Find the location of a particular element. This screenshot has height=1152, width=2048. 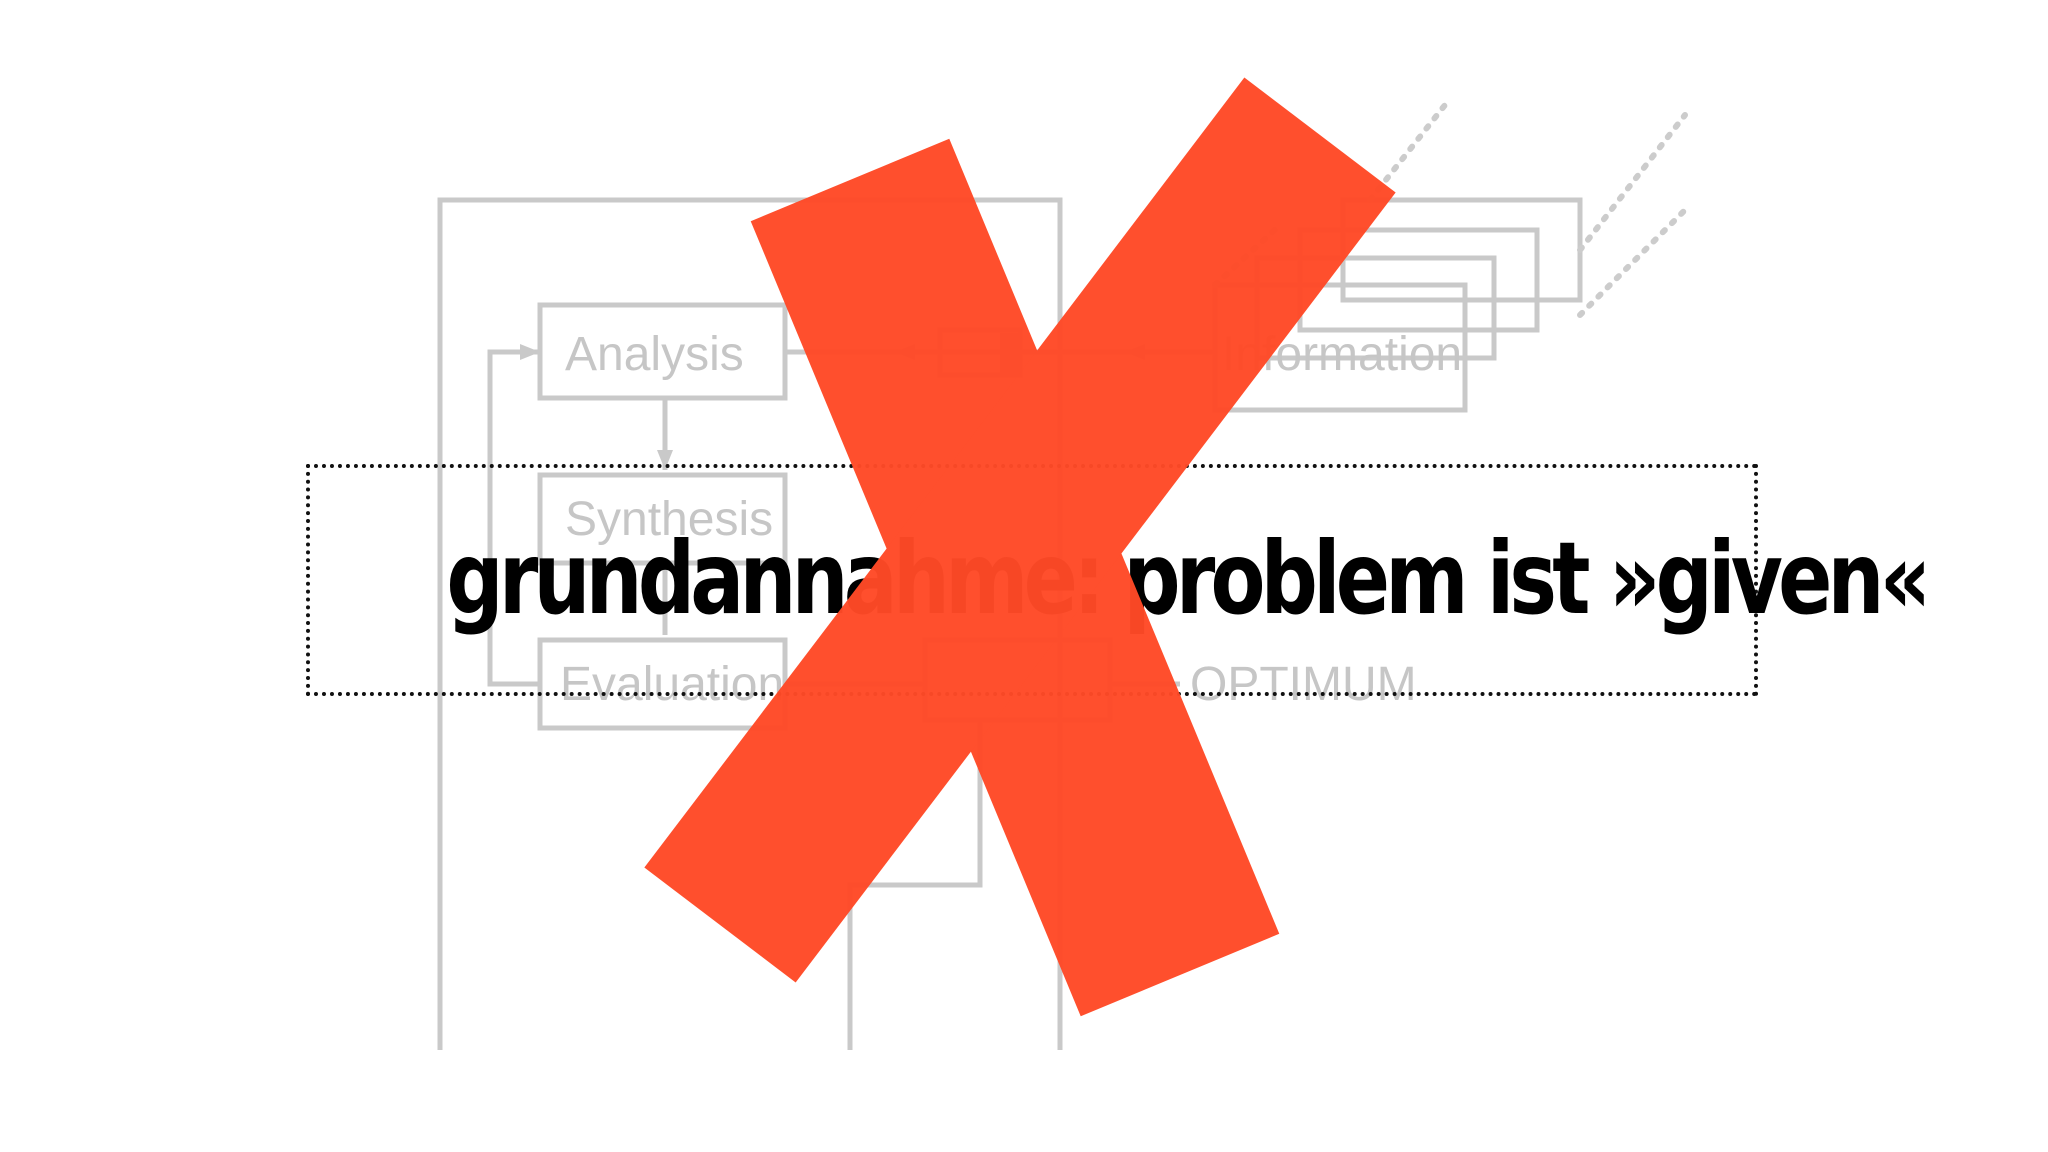

slide-caption: grundannahme: problem ist »given« is located at coordinates (1188, 578).